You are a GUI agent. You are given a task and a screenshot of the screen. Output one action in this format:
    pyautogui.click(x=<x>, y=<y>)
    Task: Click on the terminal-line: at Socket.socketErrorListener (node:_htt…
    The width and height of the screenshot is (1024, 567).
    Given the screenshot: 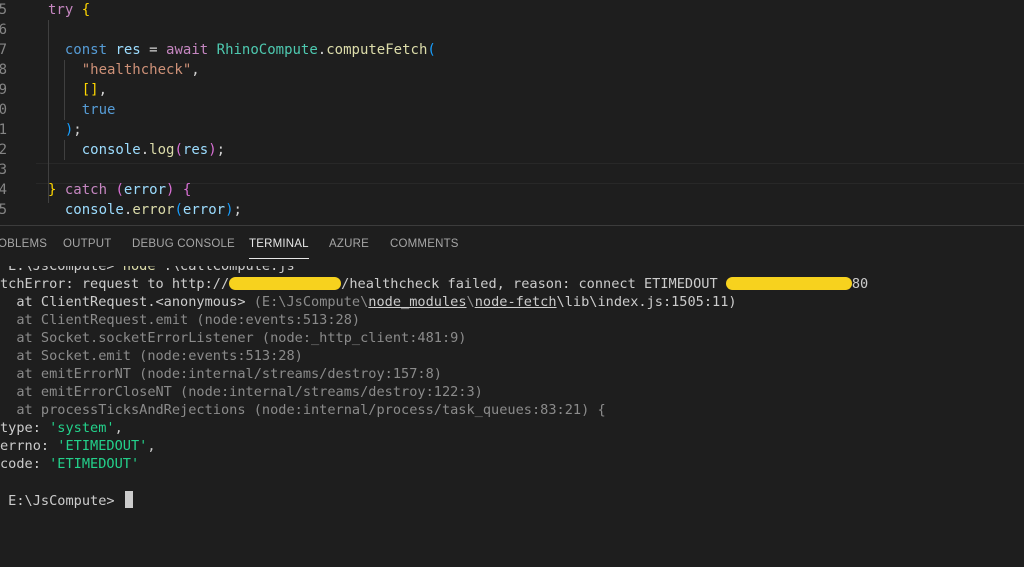 What is the action you would take?
    pyautogui.click(x=512, y=338)
    